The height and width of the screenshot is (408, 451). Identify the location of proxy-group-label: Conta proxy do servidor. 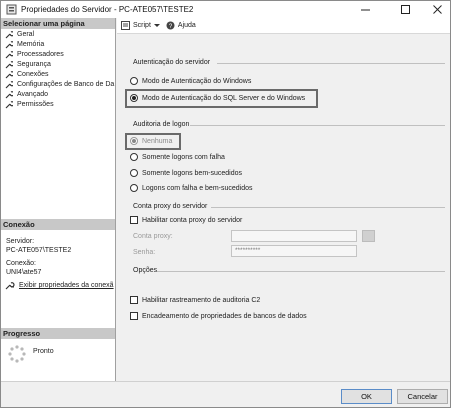
(170, 206).